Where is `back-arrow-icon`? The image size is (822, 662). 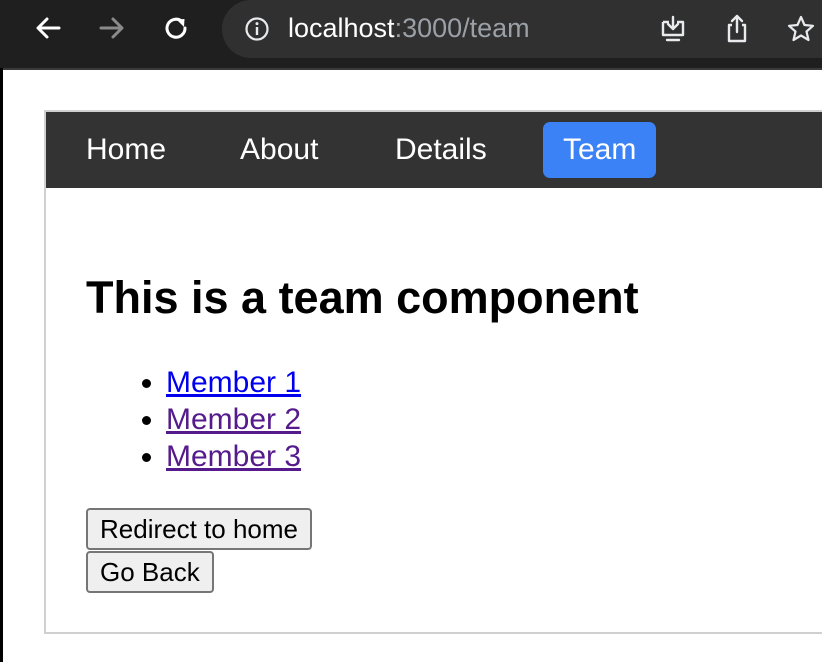 back-arrow-icon is located at coordinates (48, 28).